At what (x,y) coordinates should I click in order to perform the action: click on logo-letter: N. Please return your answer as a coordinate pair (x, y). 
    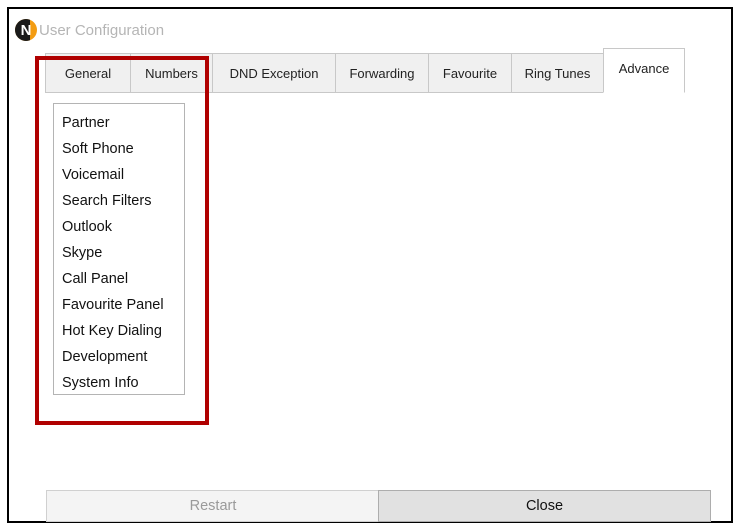
    Looking at the image, I should click on (26, 30).